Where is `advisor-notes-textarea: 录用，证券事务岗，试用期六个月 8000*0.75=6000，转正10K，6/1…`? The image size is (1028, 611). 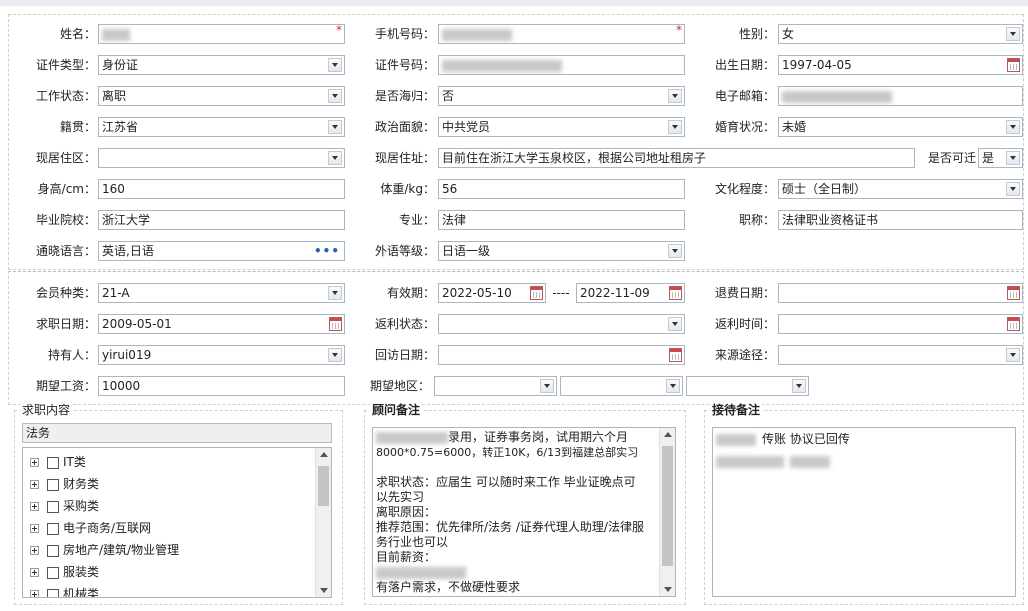
advisor-notes-textarea: 录用，证券事务岗，试用期六个月 8000*0.75=6000，转正10K，6/1… is located at coordinates (524, 512).